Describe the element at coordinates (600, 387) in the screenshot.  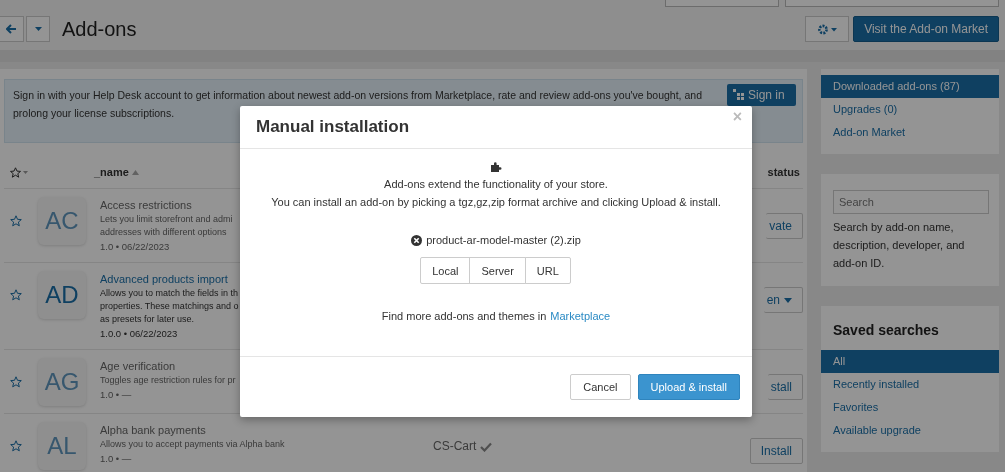
I see `cancel-button: Cancel` at that location.